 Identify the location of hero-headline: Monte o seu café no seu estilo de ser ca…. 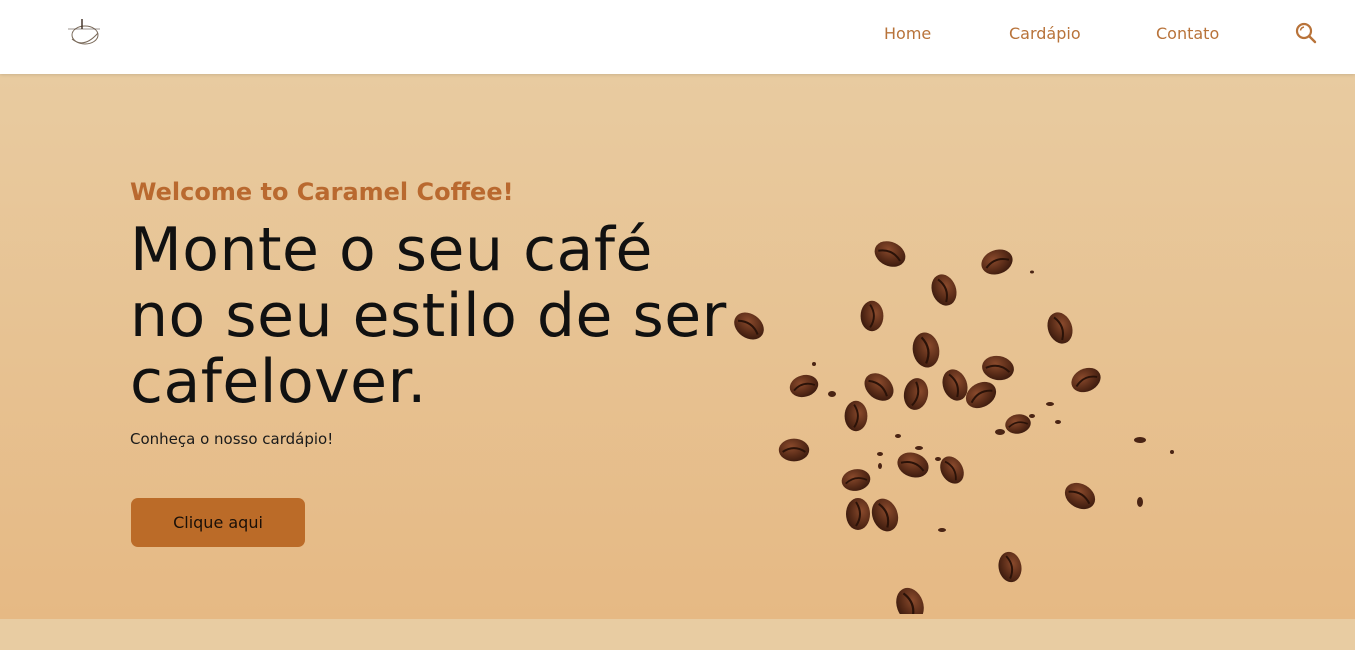
(450, 316).